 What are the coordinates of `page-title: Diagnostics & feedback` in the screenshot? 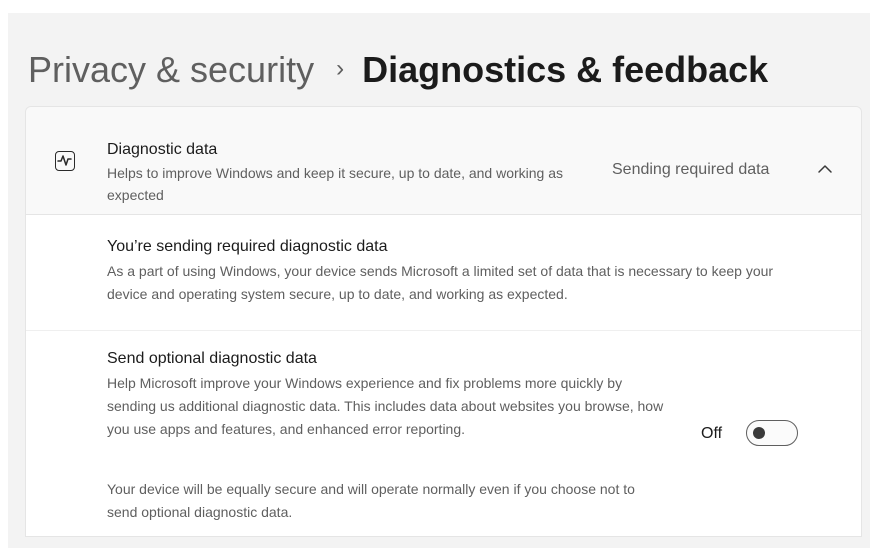 It's located at (565, 69).